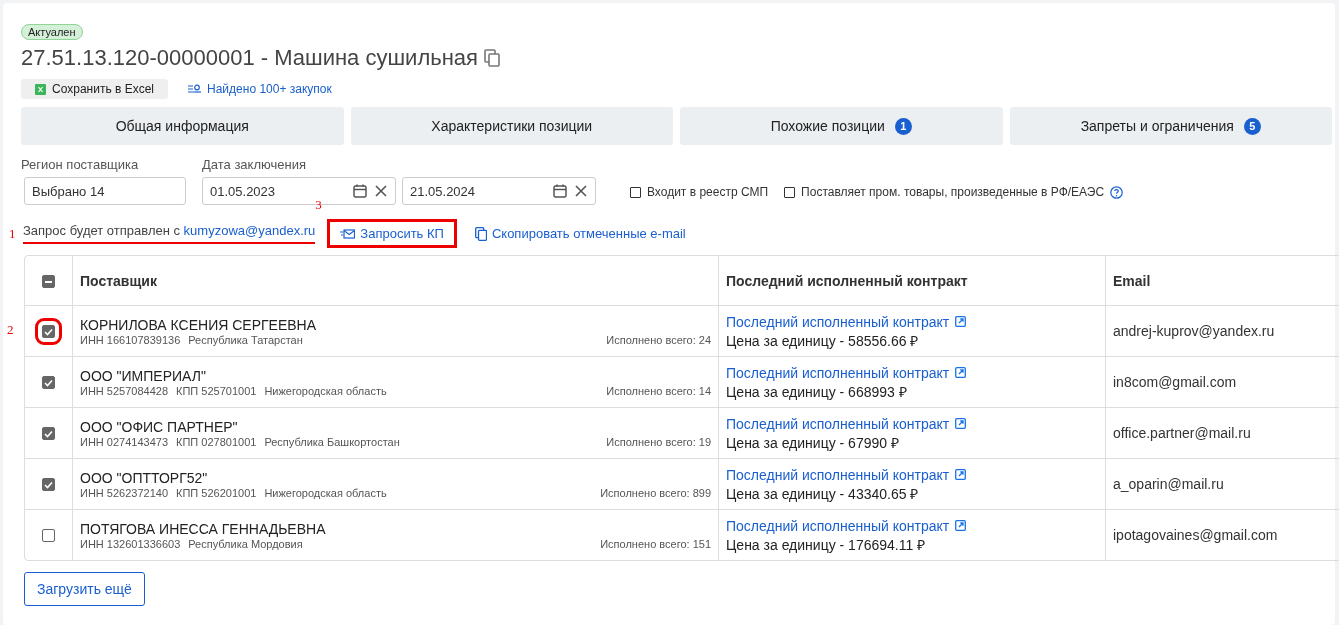 The image size is (1339, 625). I want to click on sender-note: Запрос будет отправлен с kumyzowa@yandex.ru, so click(169, 233).